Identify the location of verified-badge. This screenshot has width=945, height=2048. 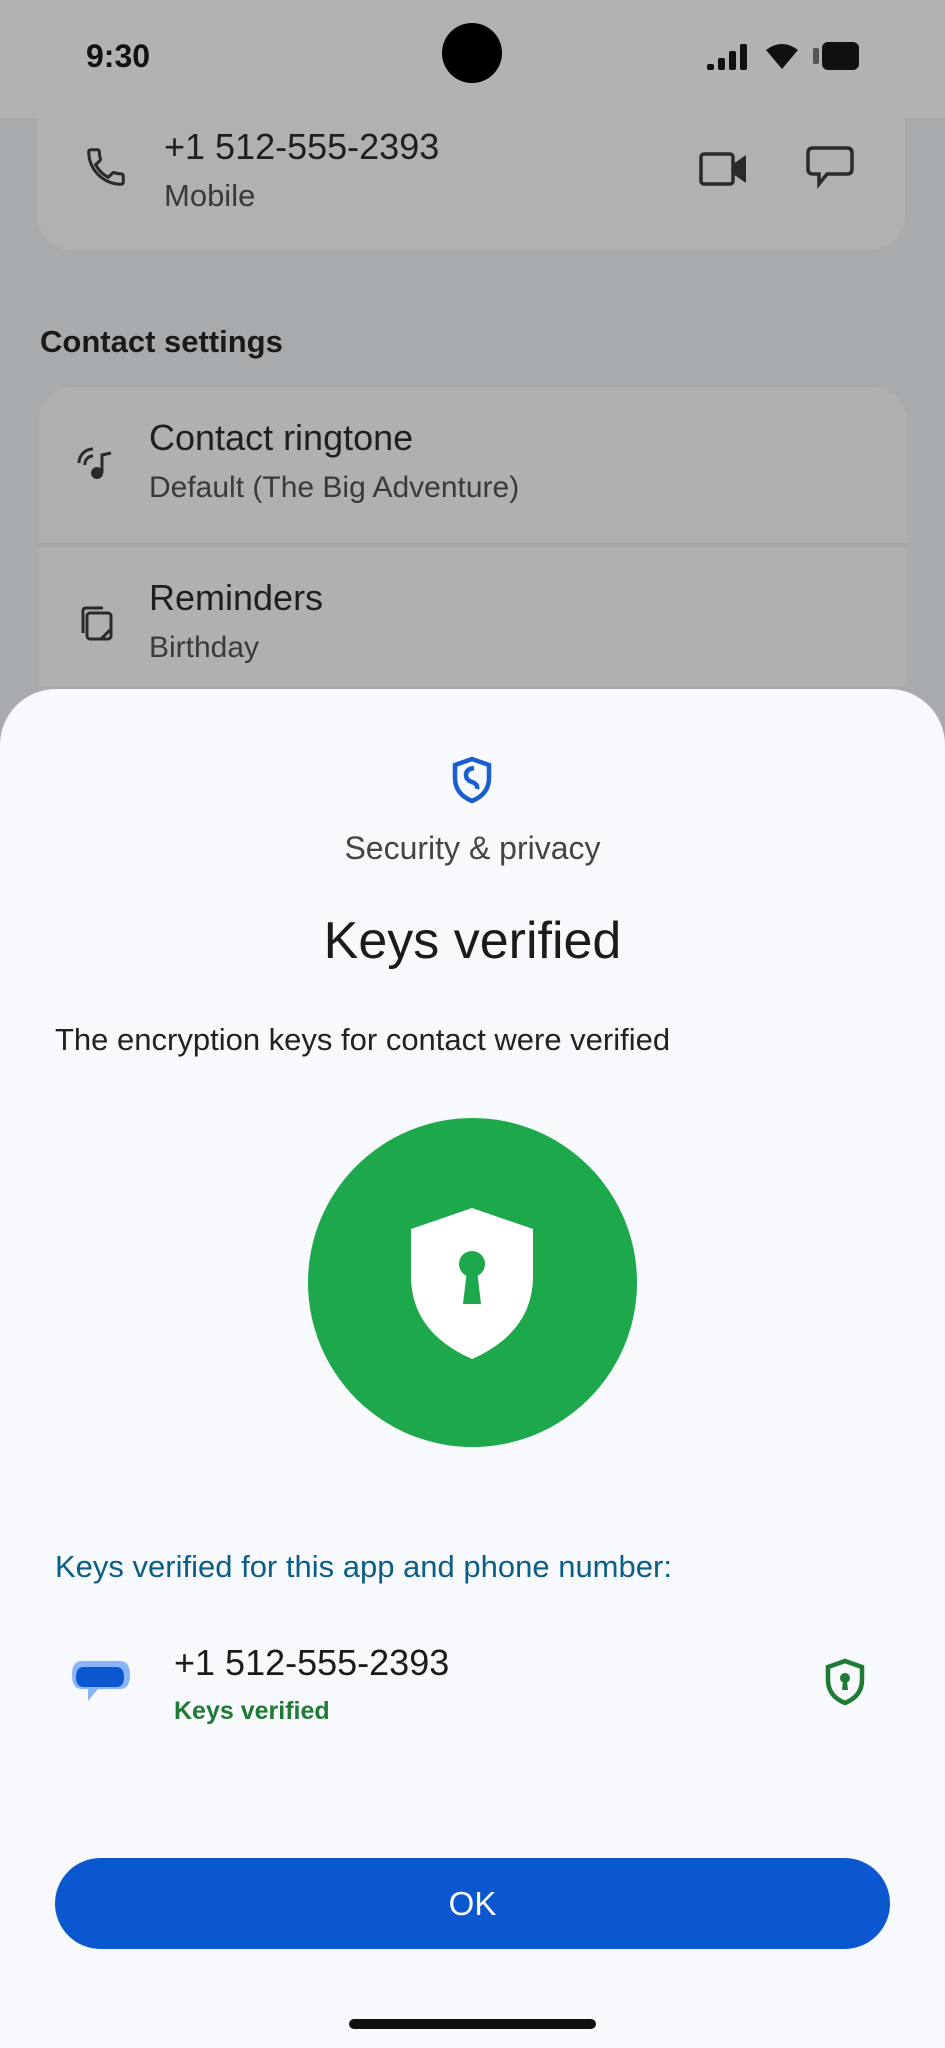
(472, 1282).